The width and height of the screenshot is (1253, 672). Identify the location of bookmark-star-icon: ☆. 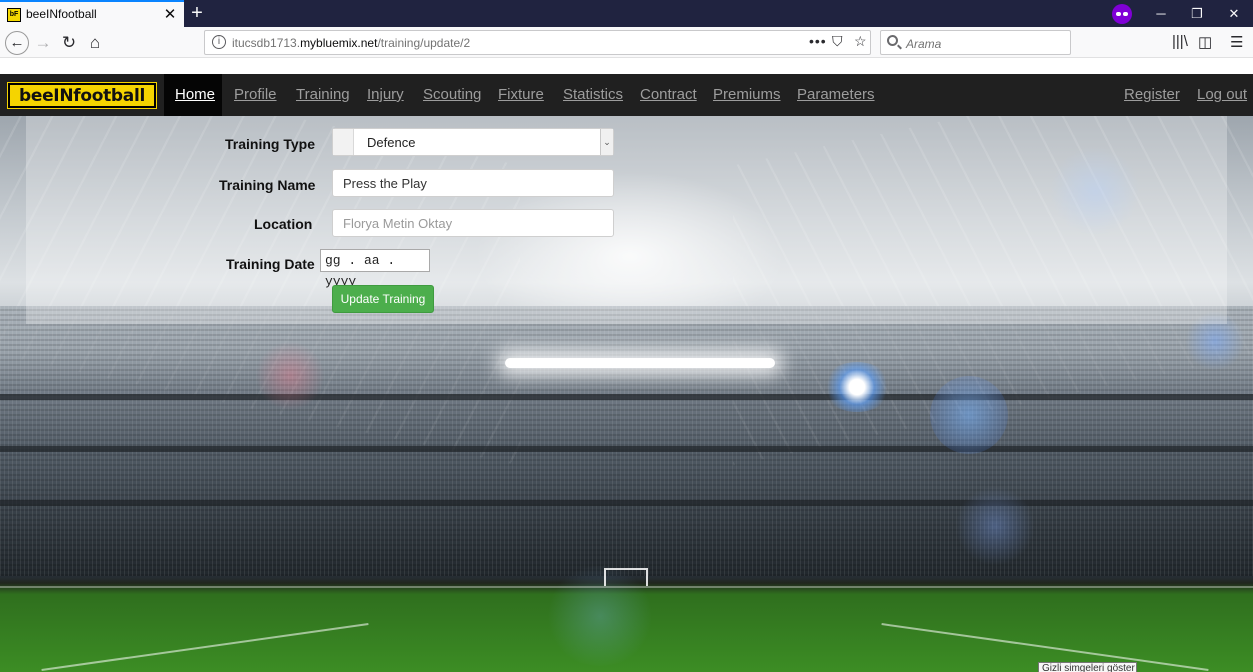
(860, 41).